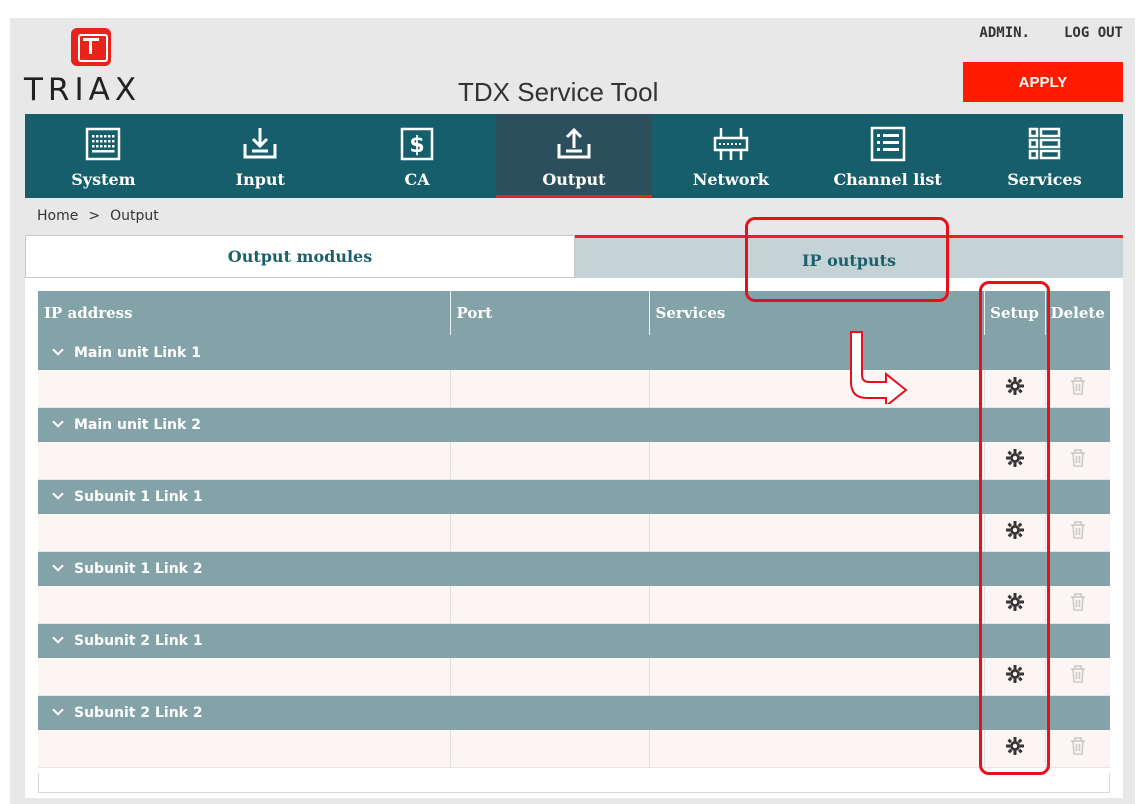 Image resolution: width=1145 pixels, height=804 pixels. Describe the element at coordinates (887, 179) in the screenshot. I see `nav-label-channel-list: Channel list` at that location.